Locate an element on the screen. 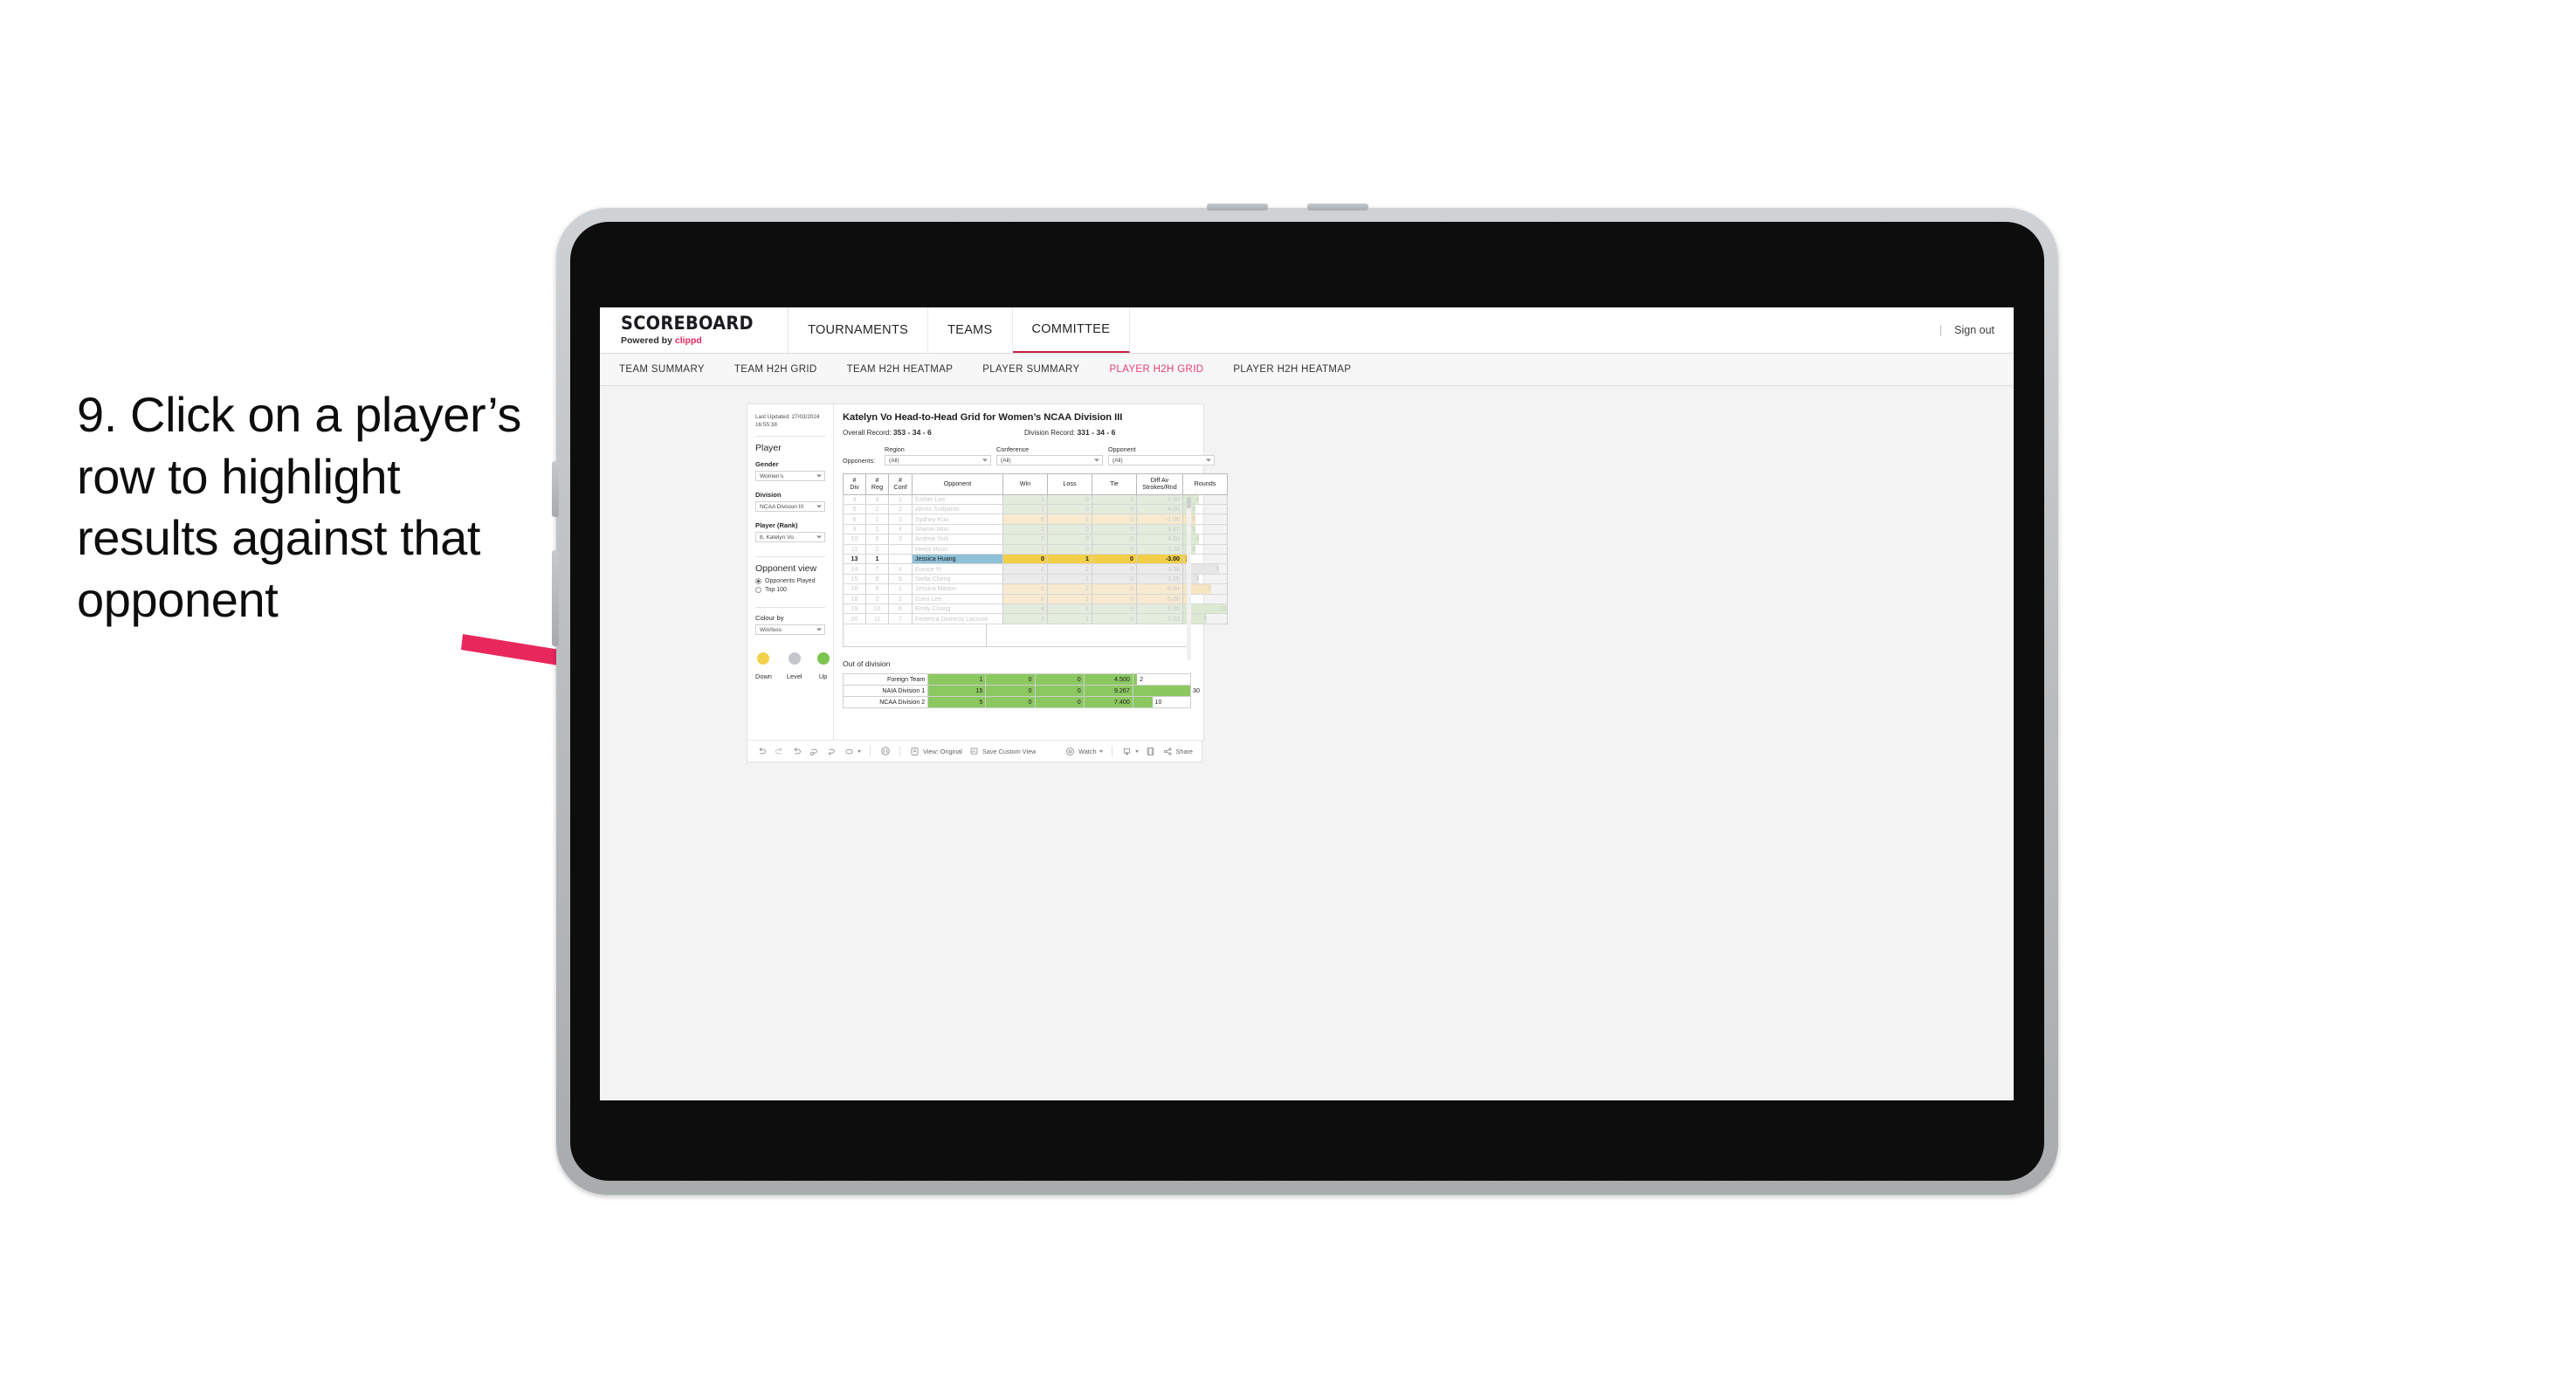 This screenshot has width=2576, height=1386. redo-icon is located at coordinates (779, 751).